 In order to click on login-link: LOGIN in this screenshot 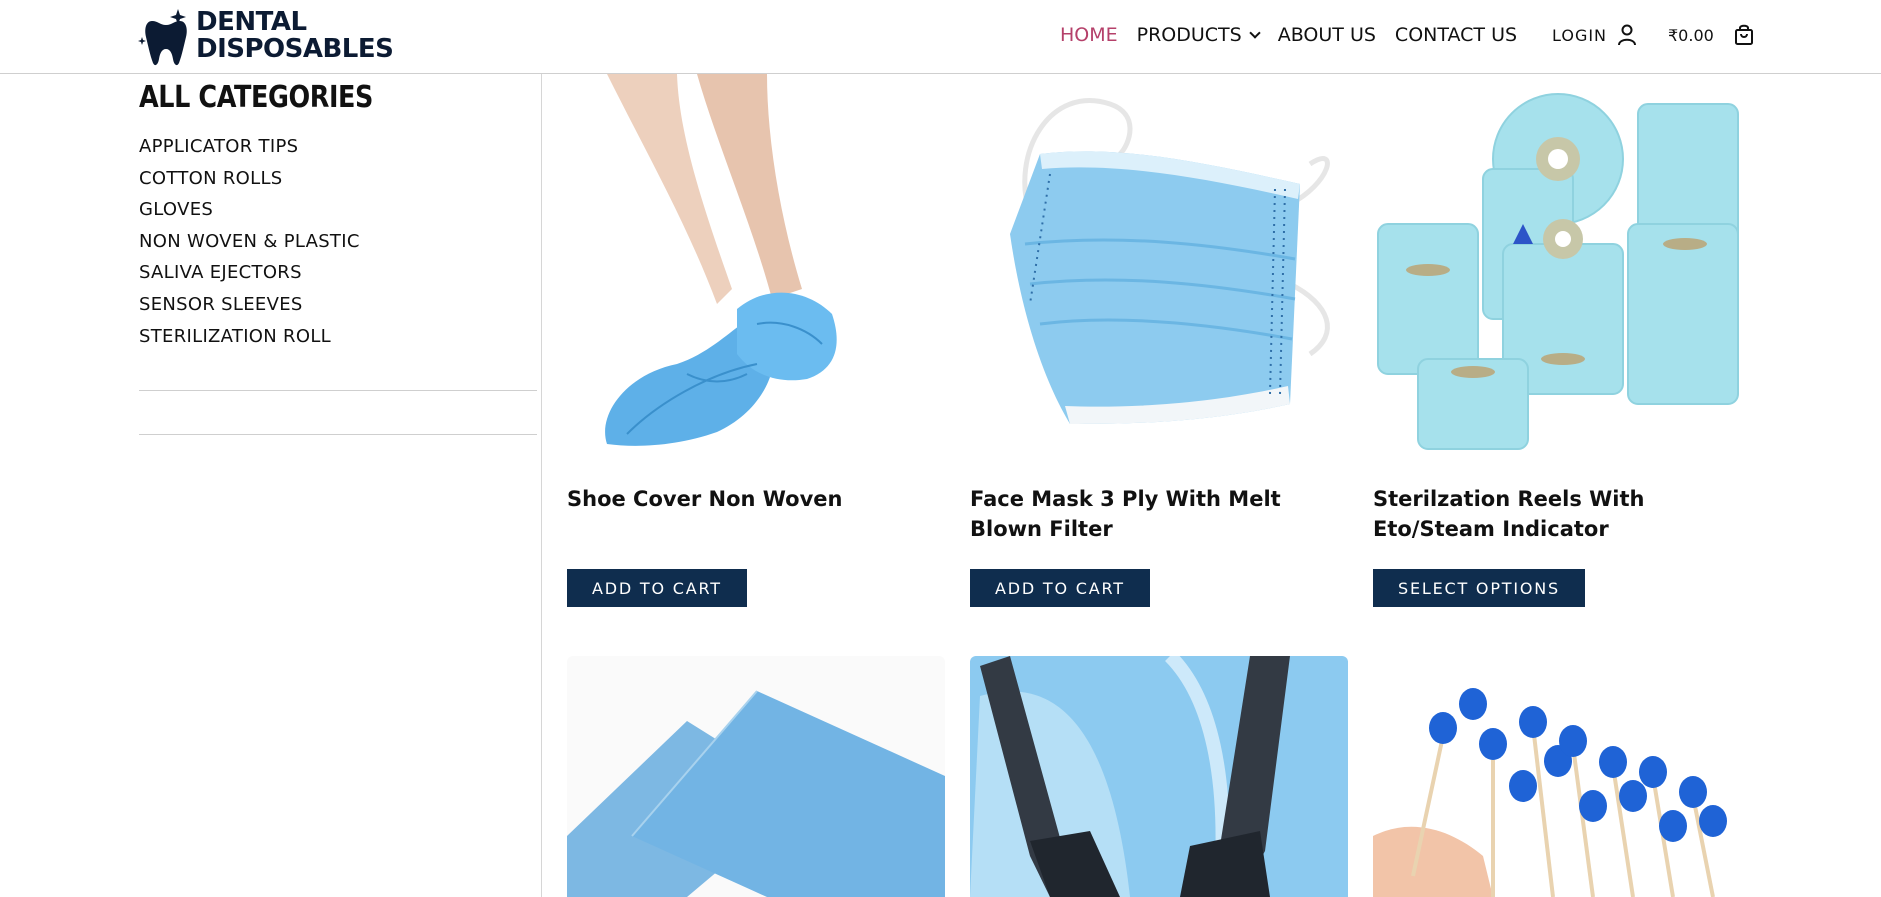, I will do `click(1594, 35)`.